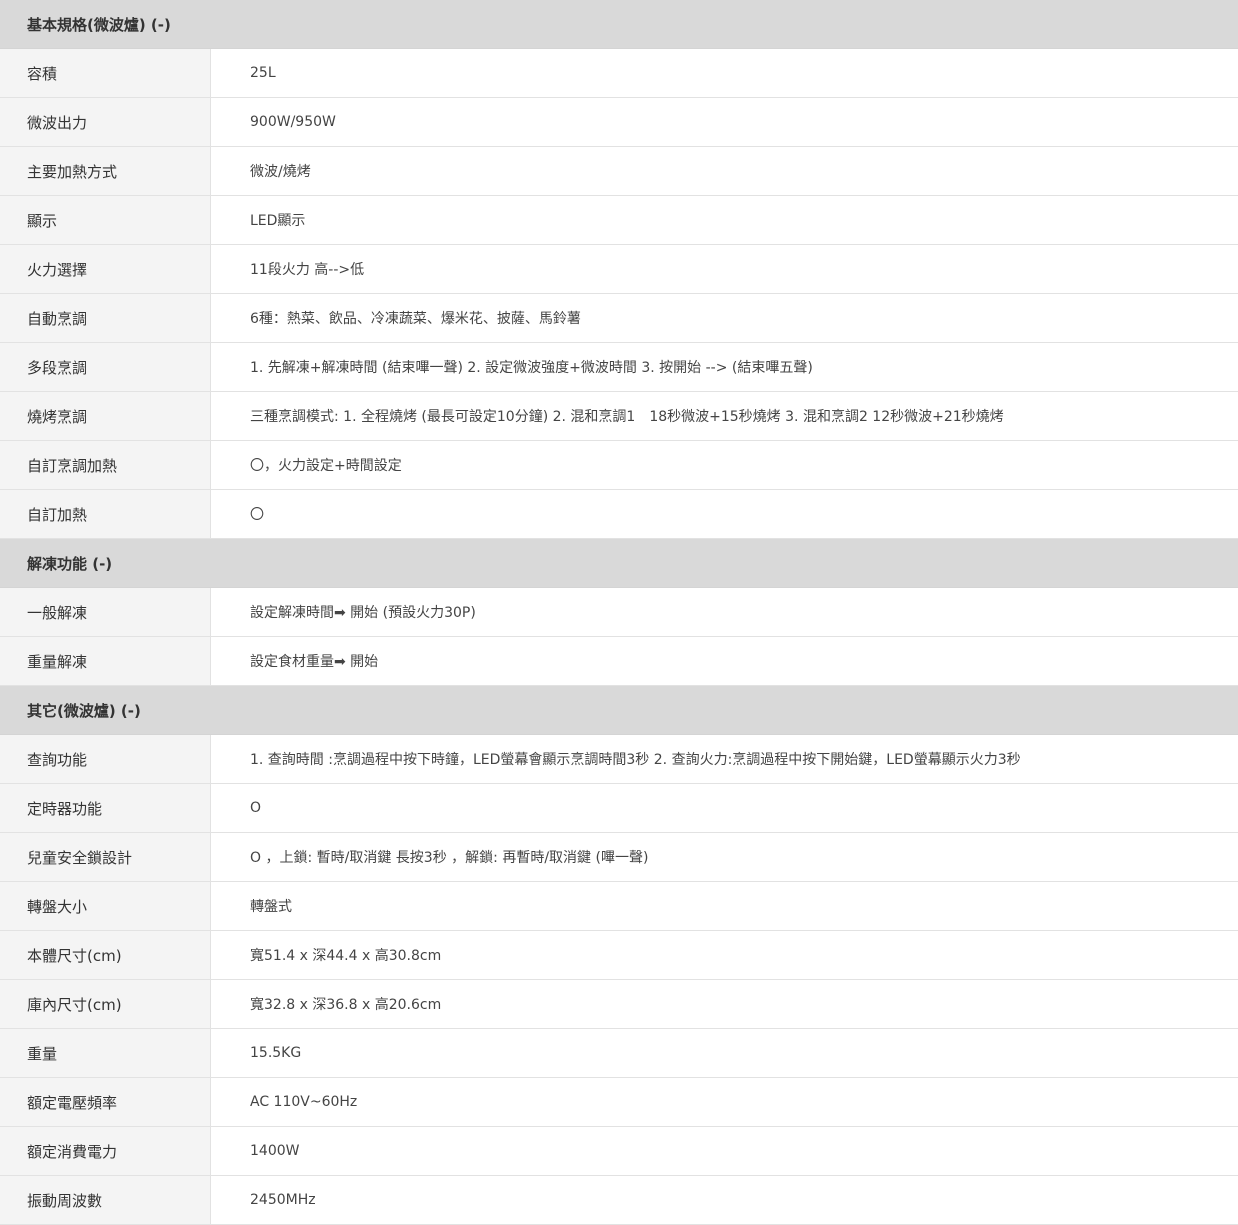 Image resolution: width=1238 pixels, height=1225 pixels. Describe the element at coordinates (280, 172) in the screenshot. I see `spec-value: 微波/燒烤` at that location.